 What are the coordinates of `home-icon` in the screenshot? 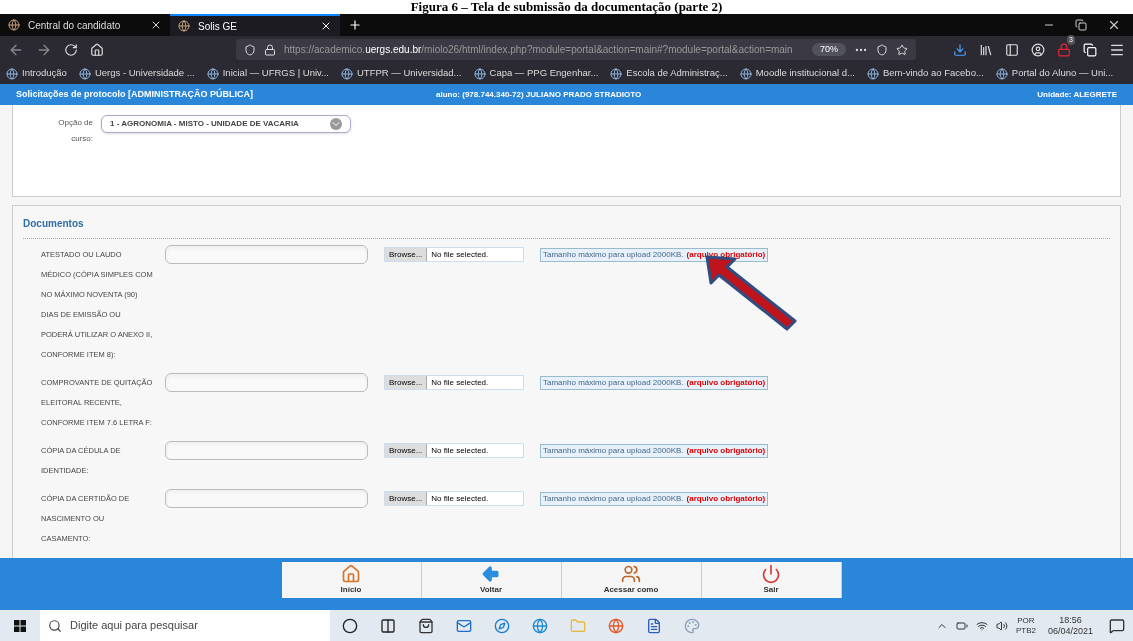 It's located at (97, 49).